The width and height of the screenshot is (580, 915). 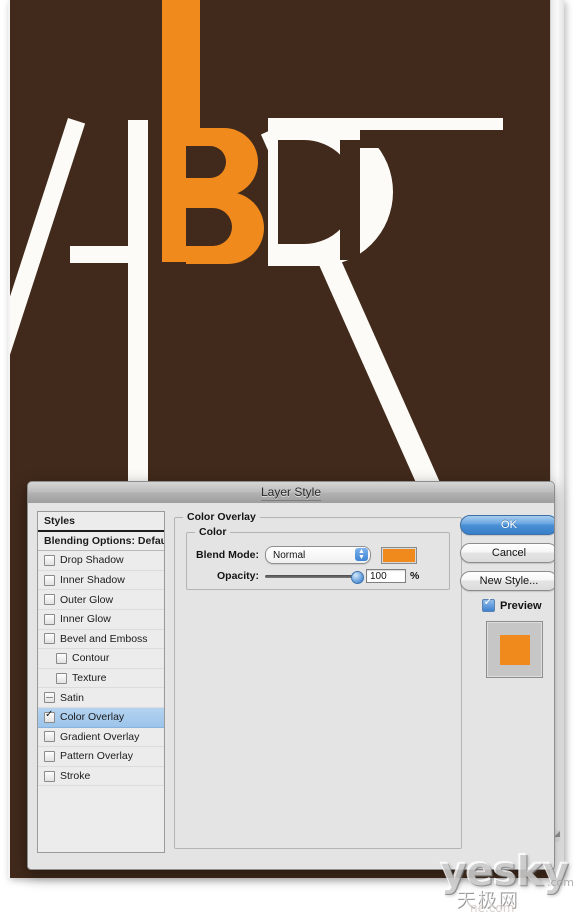 I want to click on checkbox-pattern-overlay, so click(x=49, y=756).